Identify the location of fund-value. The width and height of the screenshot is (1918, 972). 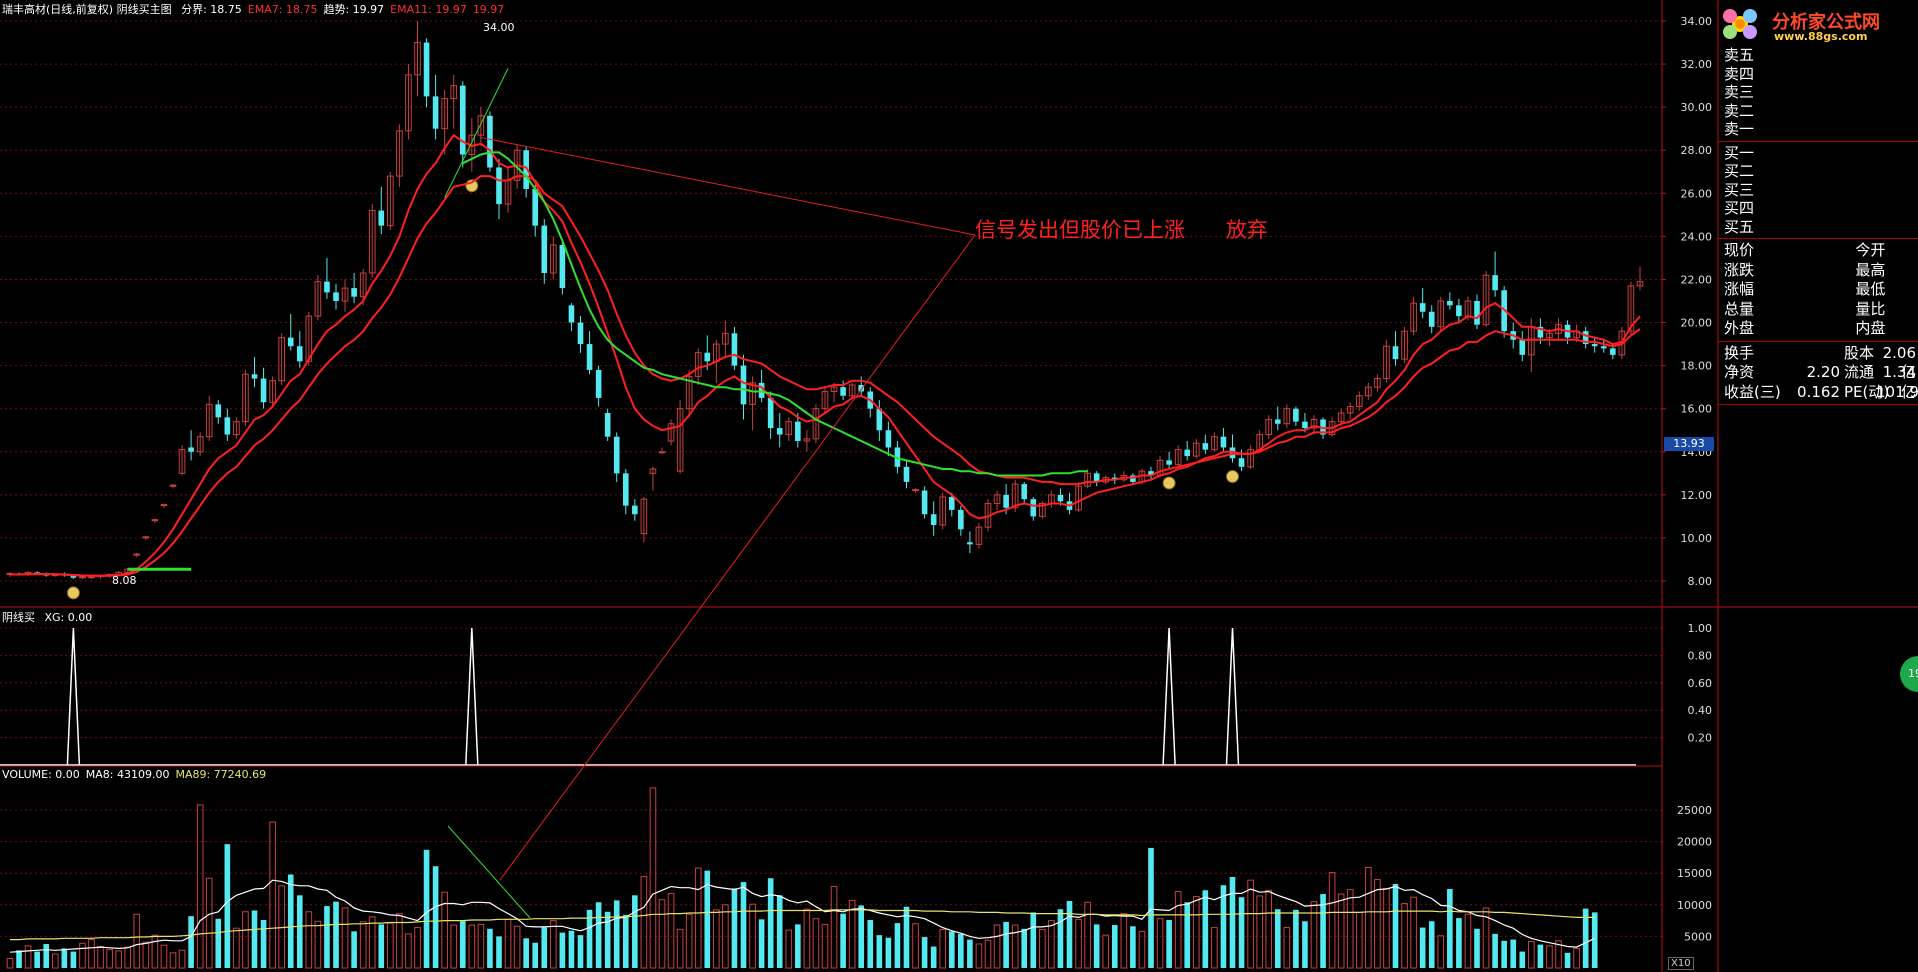
(1818, 354).